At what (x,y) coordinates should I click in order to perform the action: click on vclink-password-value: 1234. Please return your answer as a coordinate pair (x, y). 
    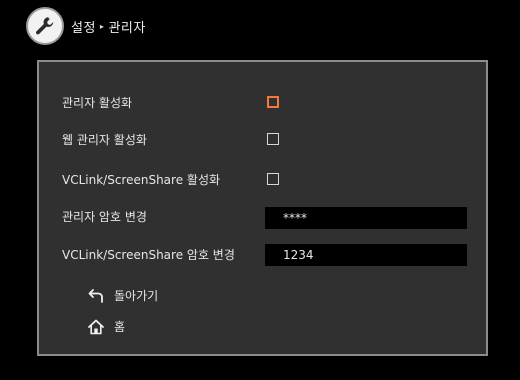
    Looking at the image, I should click on (298, 255).